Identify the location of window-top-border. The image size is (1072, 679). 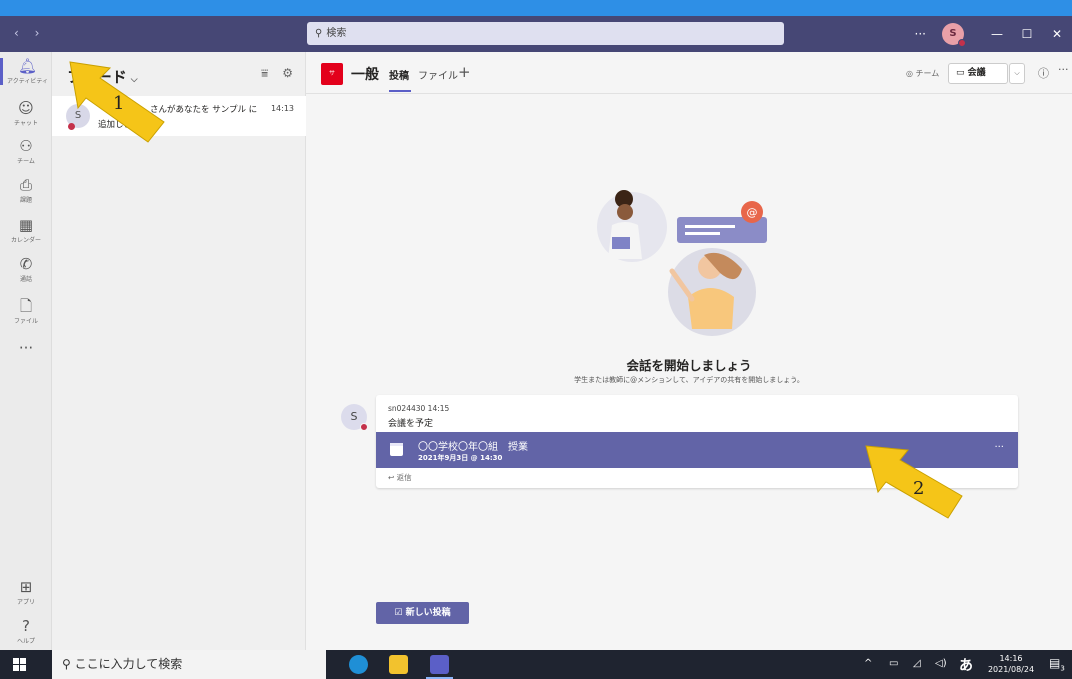
(536, 8).